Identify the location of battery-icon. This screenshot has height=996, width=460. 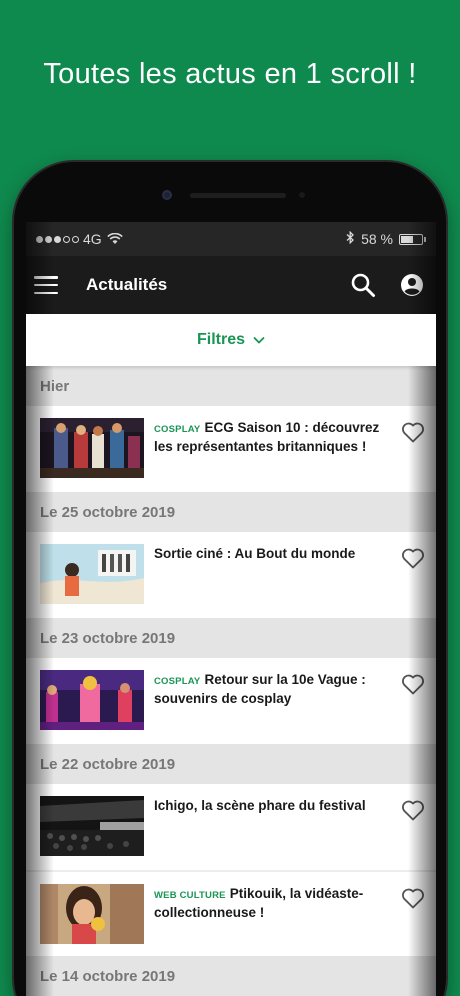
(412, 239).